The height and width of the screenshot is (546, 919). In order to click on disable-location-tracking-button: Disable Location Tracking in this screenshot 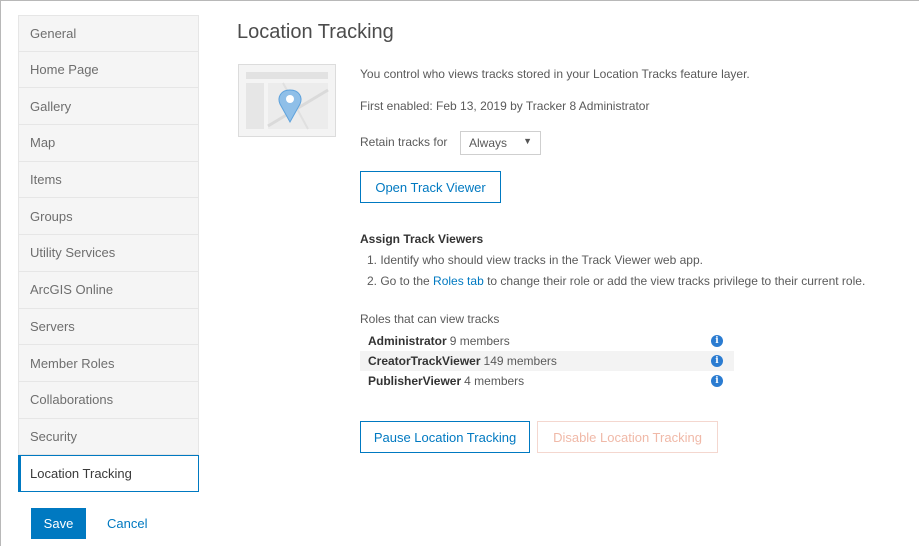, I will do `click(627, 437)`.